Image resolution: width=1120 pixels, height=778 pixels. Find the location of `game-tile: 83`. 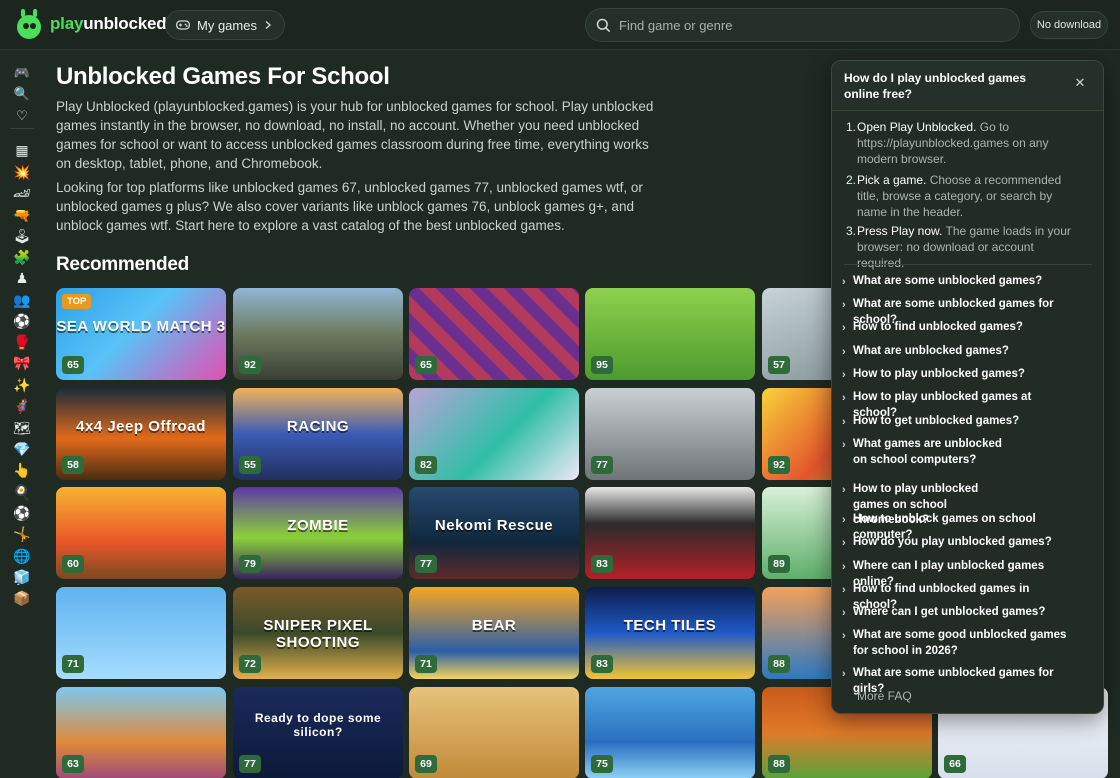

game-tile: 83 is located at coordinates (670, 533).